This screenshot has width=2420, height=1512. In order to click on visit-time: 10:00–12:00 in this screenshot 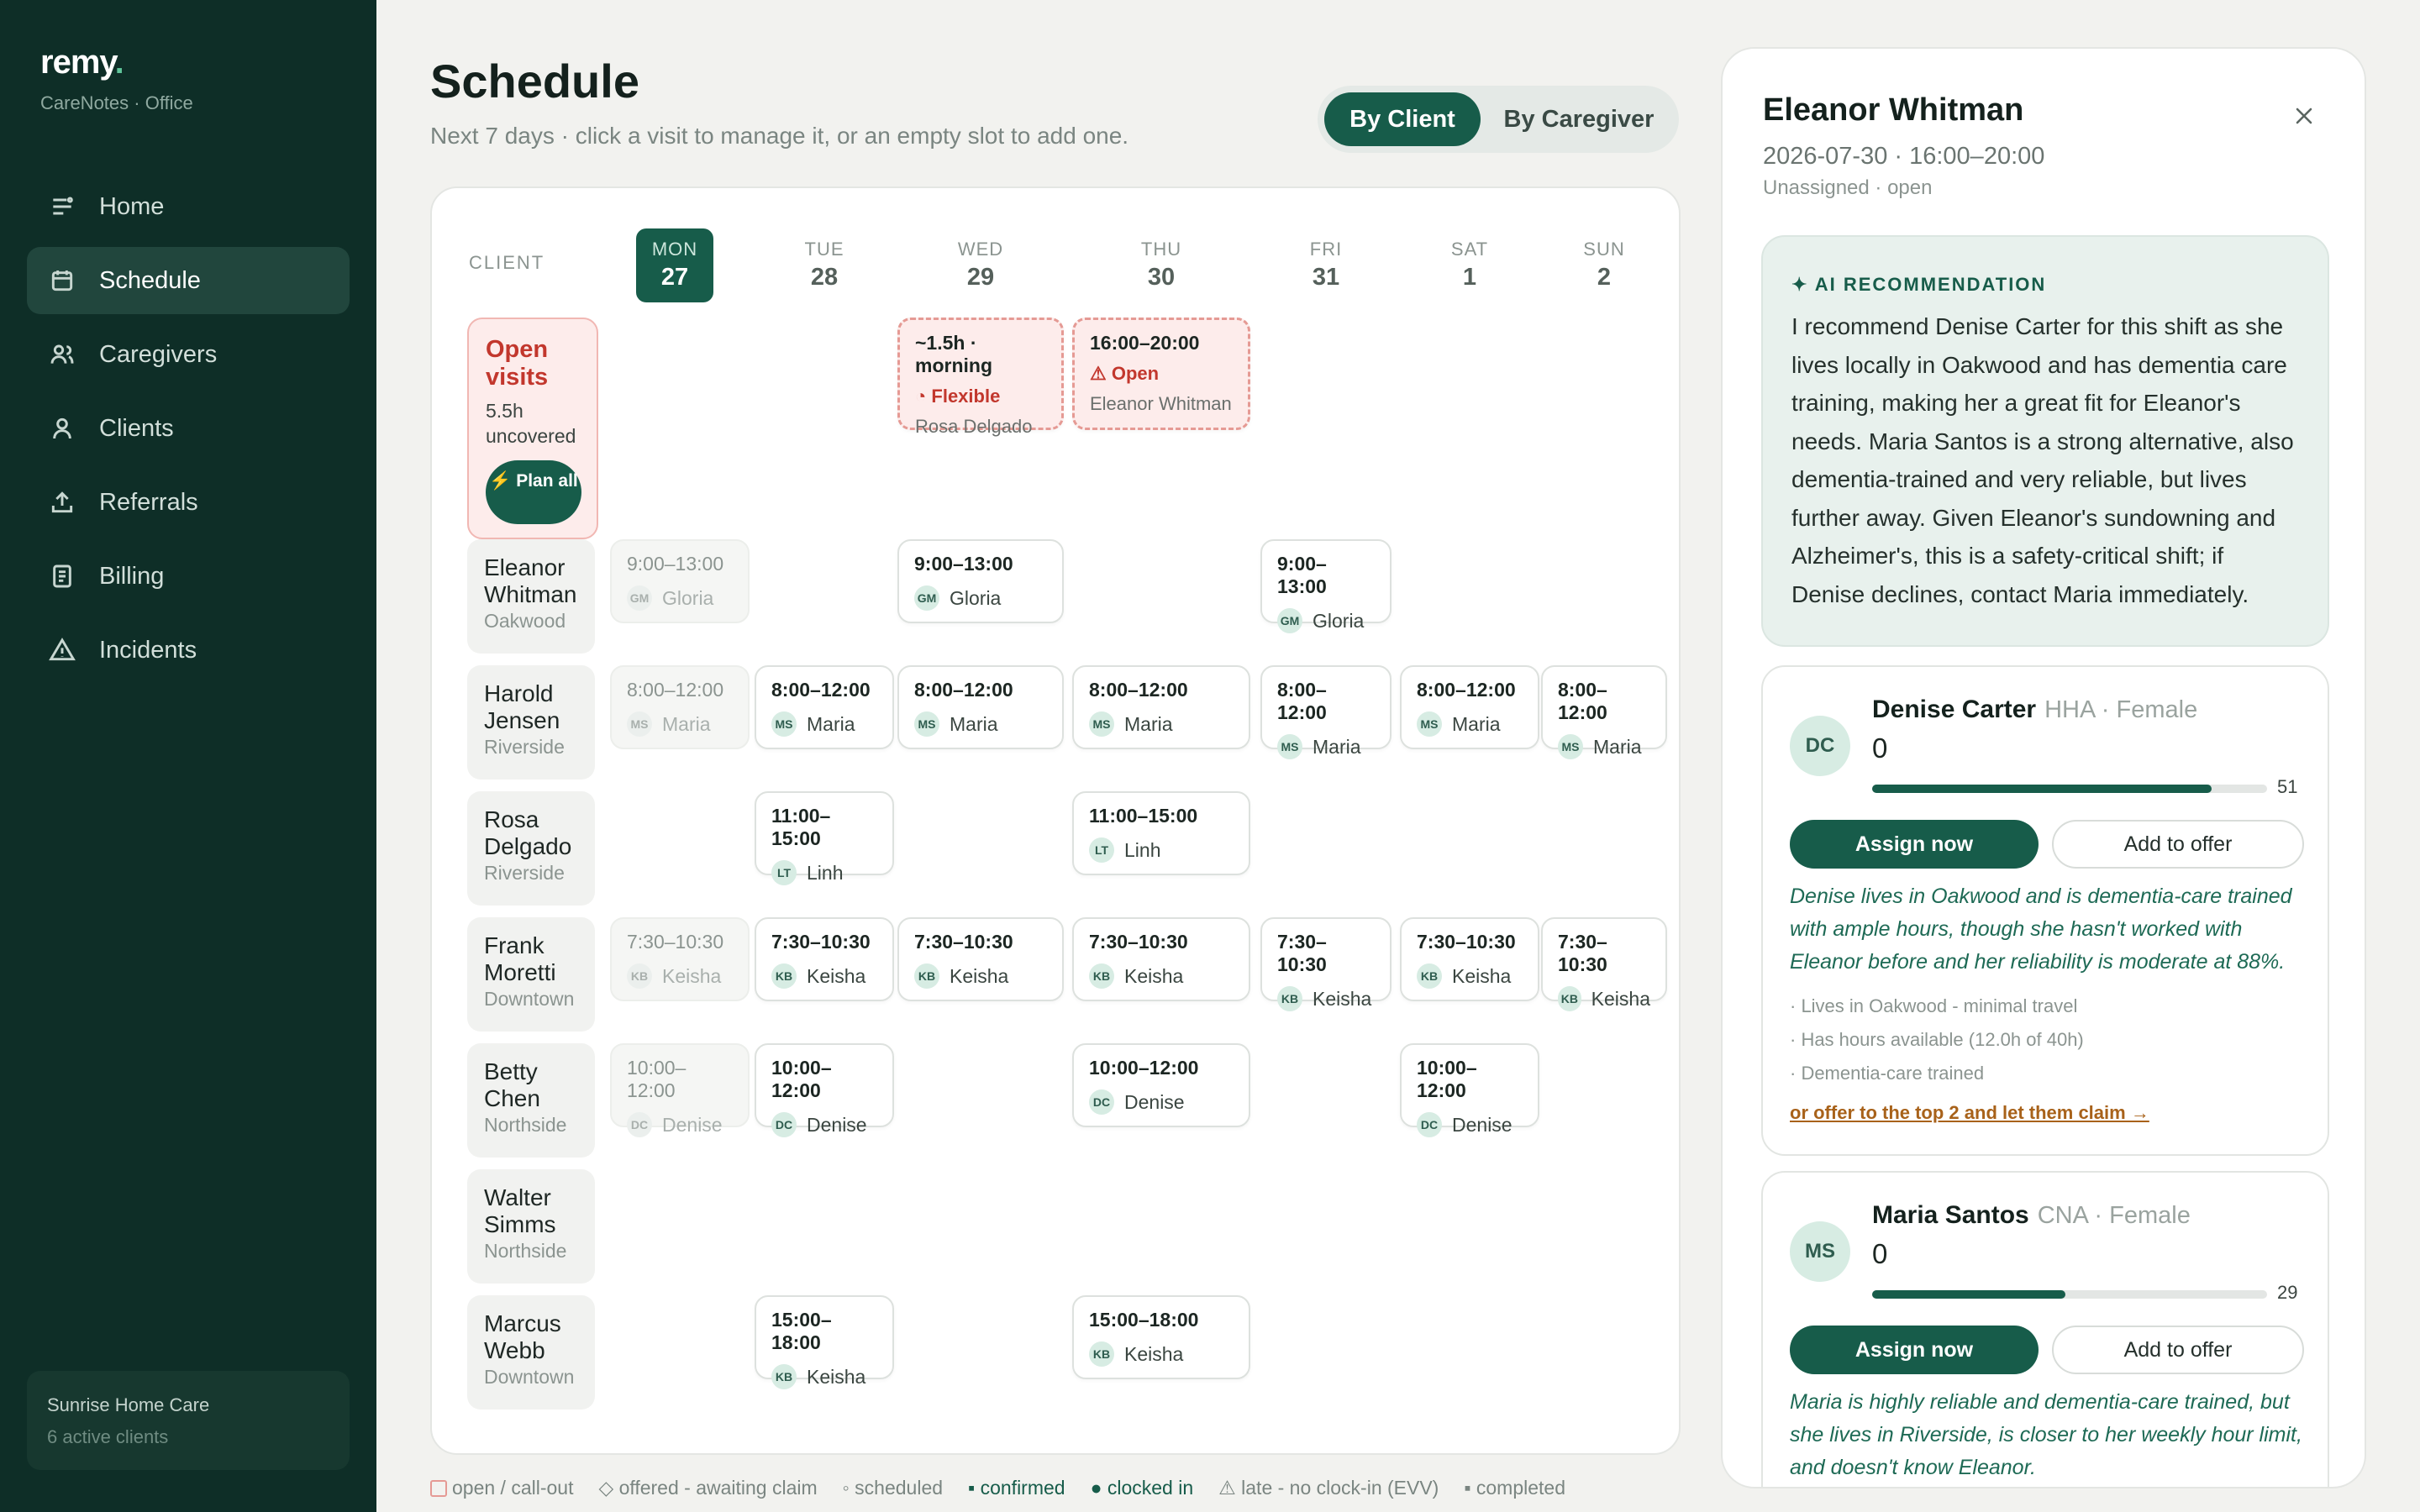, I will do `click(657, 1079)`.